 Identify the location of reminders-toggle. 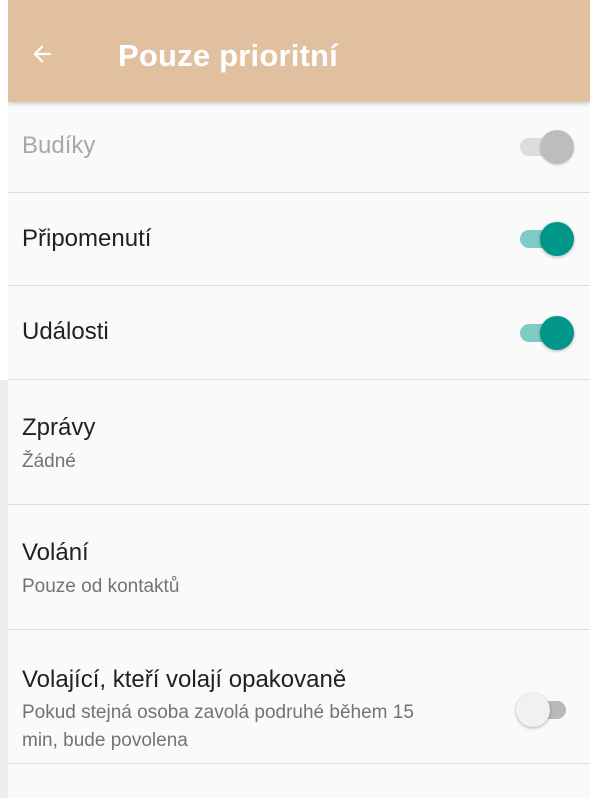
(546, 239).